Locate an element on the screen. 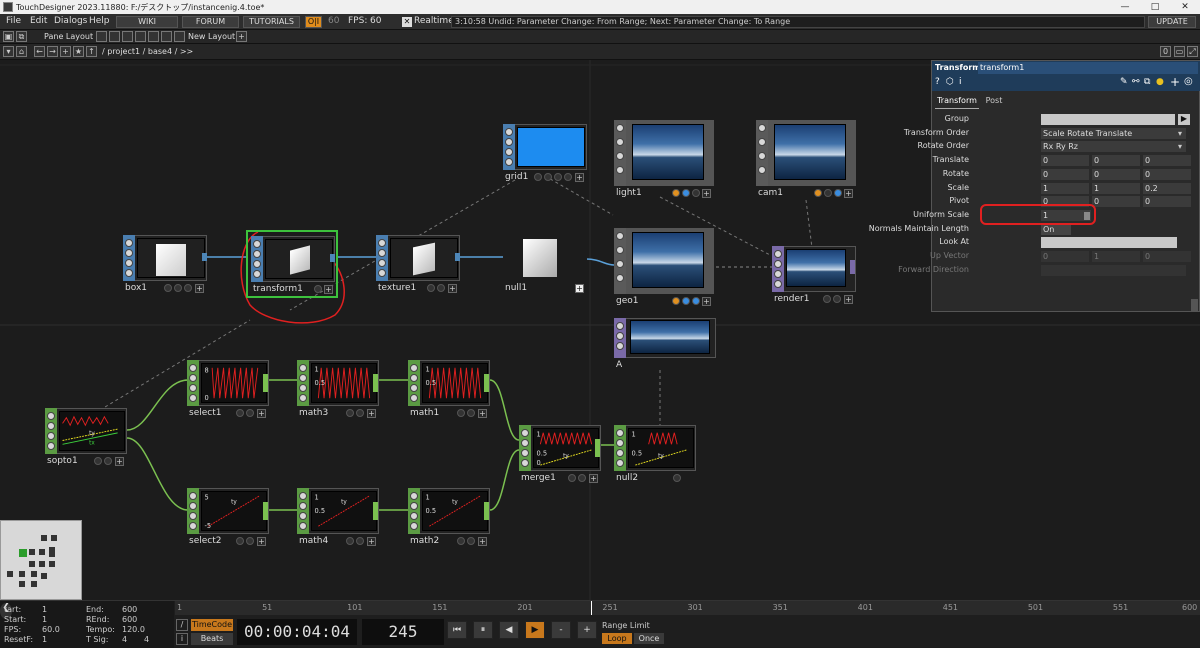  pause-button: ⏸ is located at coordinates (483, 630).